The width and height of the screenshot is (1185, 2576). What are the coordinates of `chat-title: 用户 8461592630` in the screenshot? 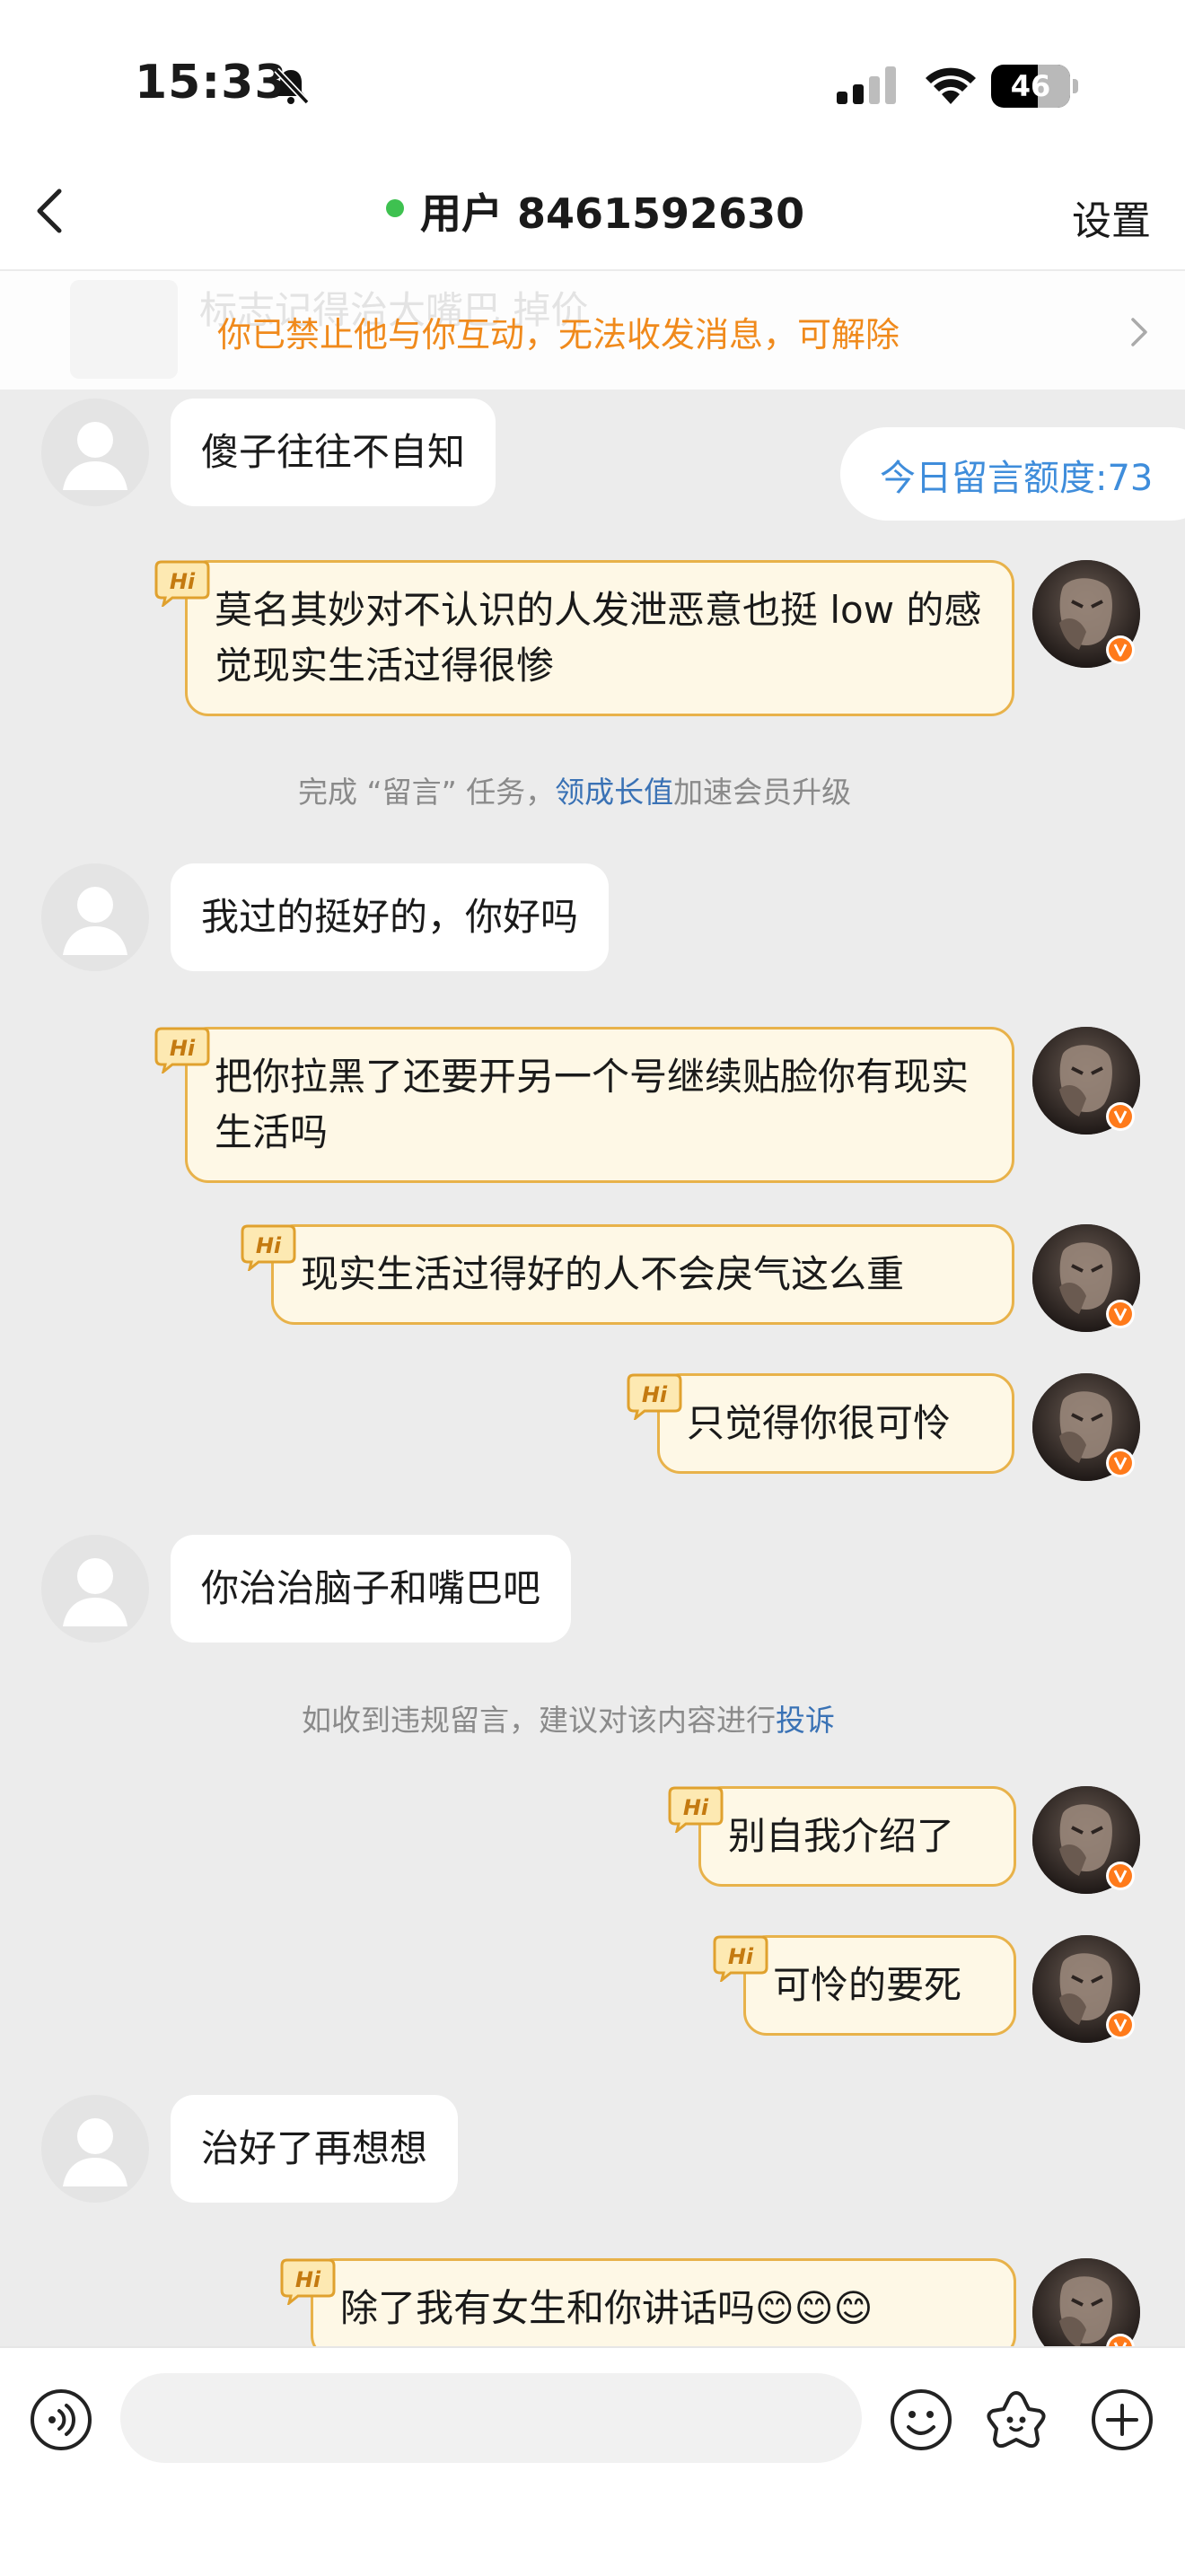 It's located at (592, 209).